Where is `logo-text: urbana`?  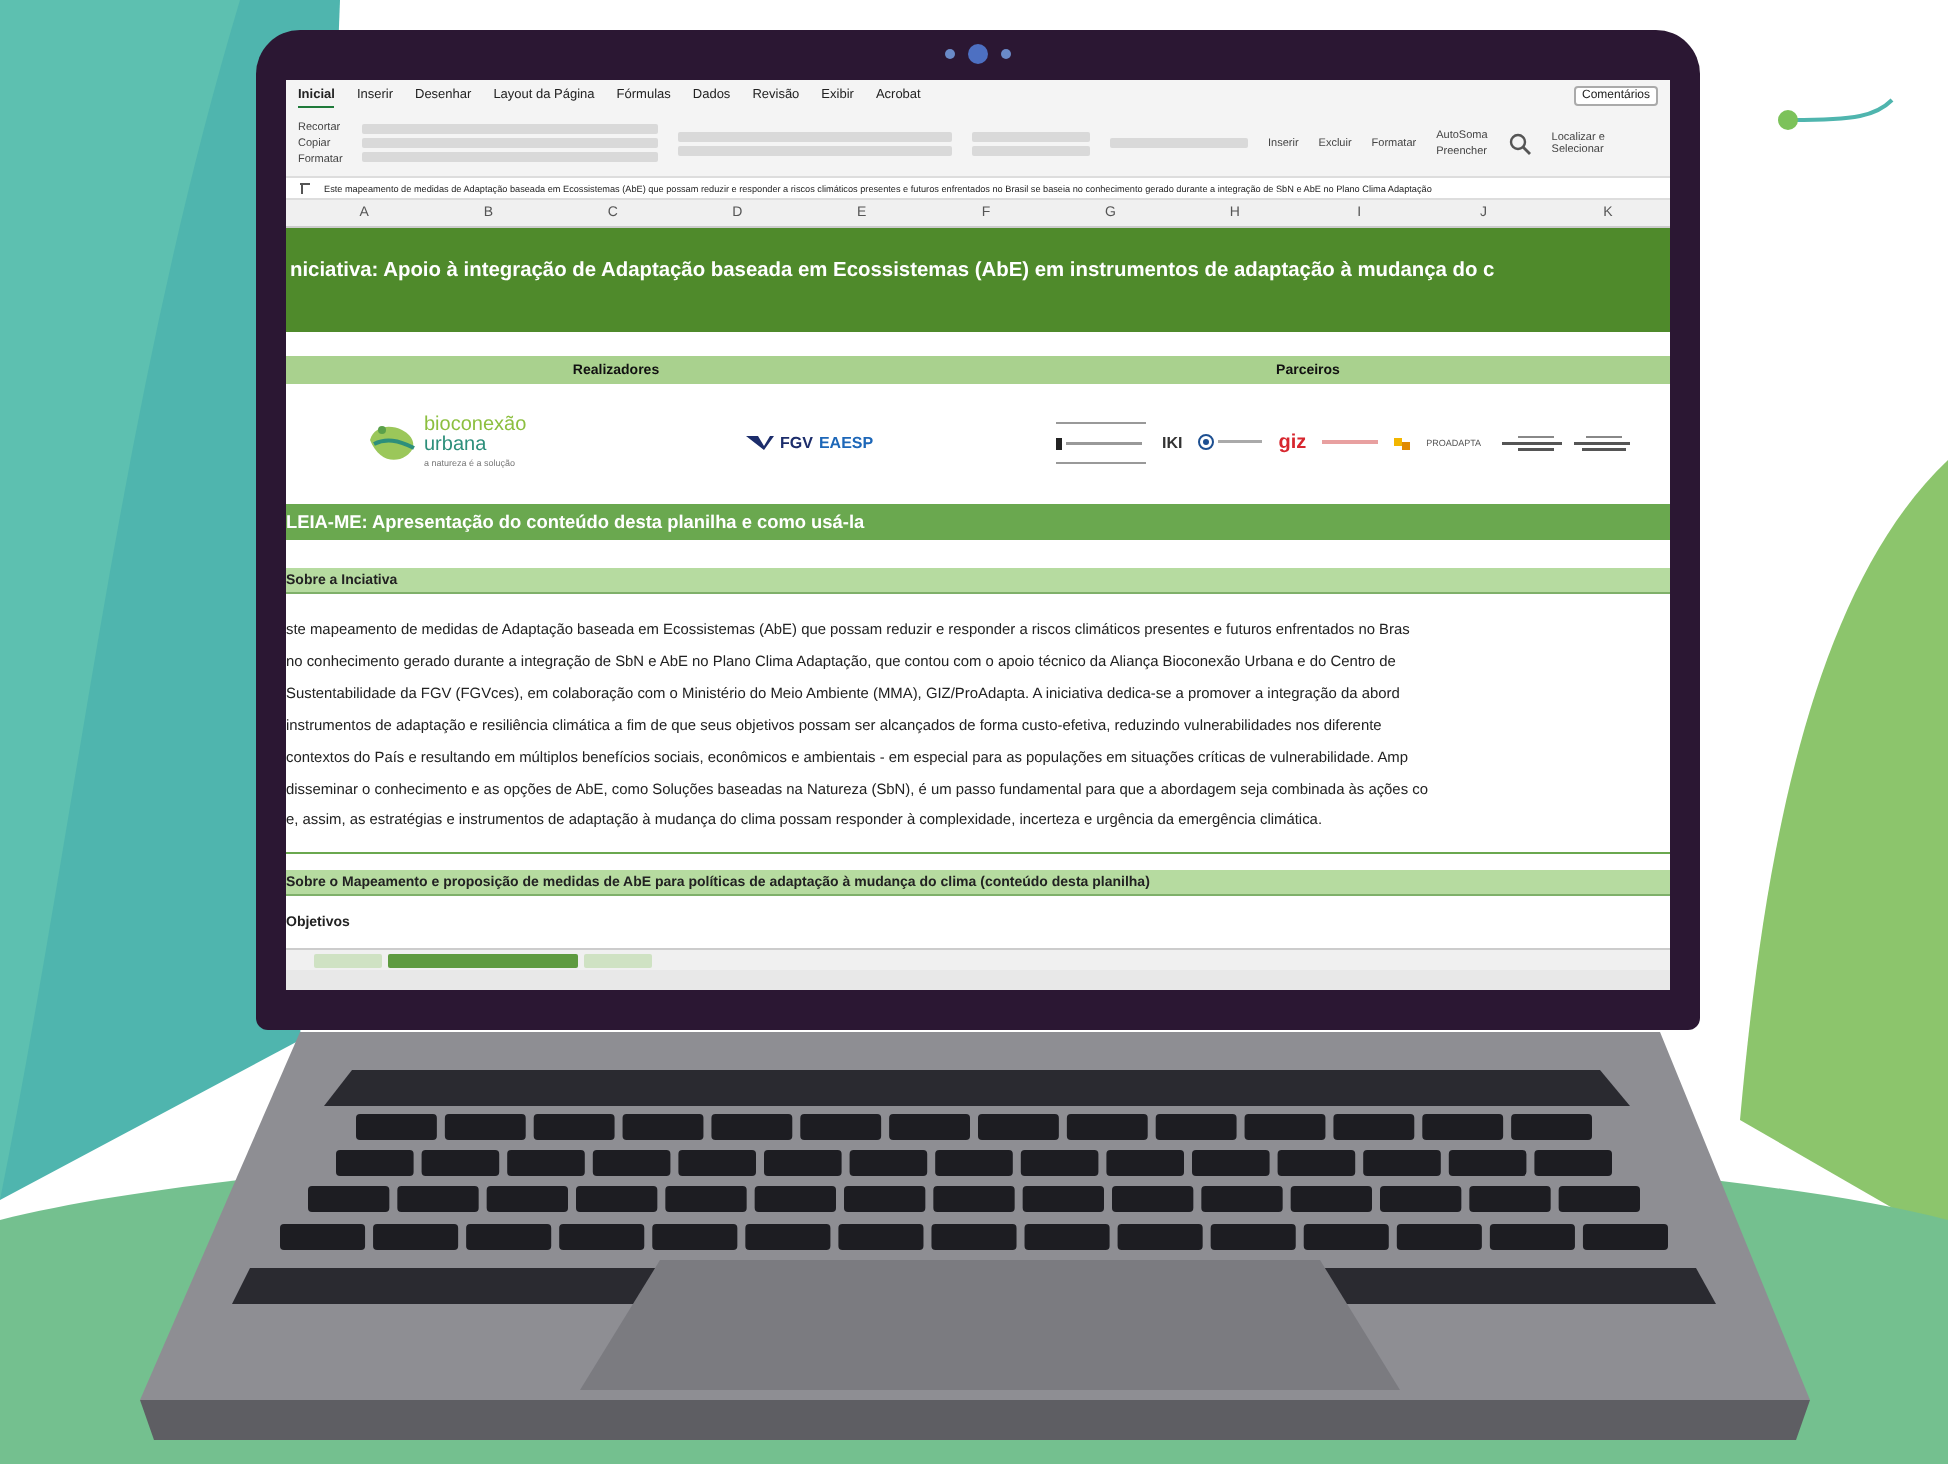
logo-text: urbana is located at coordinates (456, 445).